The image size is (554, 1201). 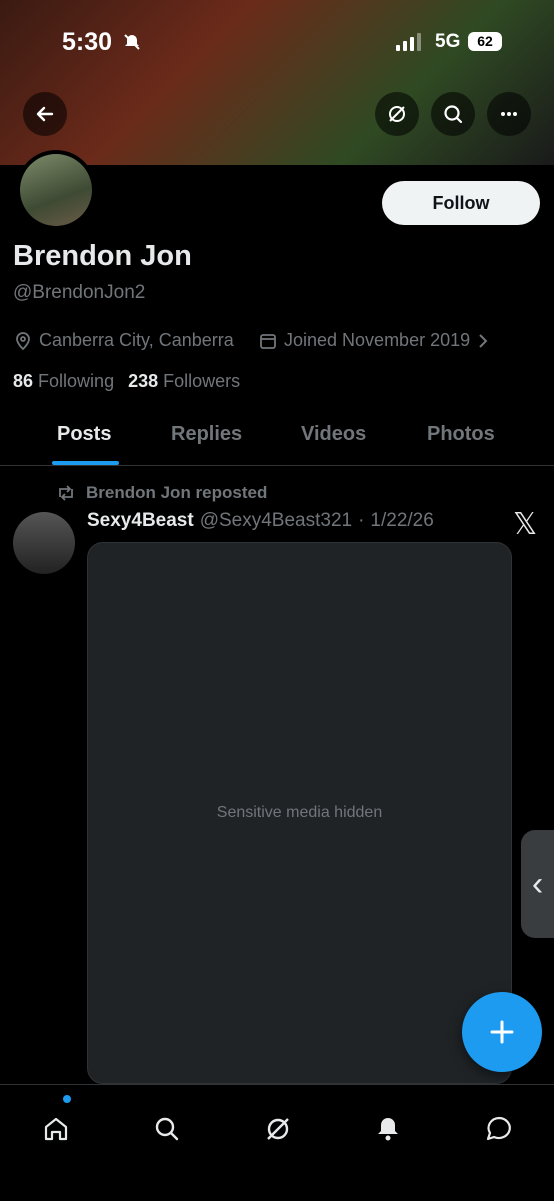 I want to click on followers-label: Followers, so click(x=202, y=381).